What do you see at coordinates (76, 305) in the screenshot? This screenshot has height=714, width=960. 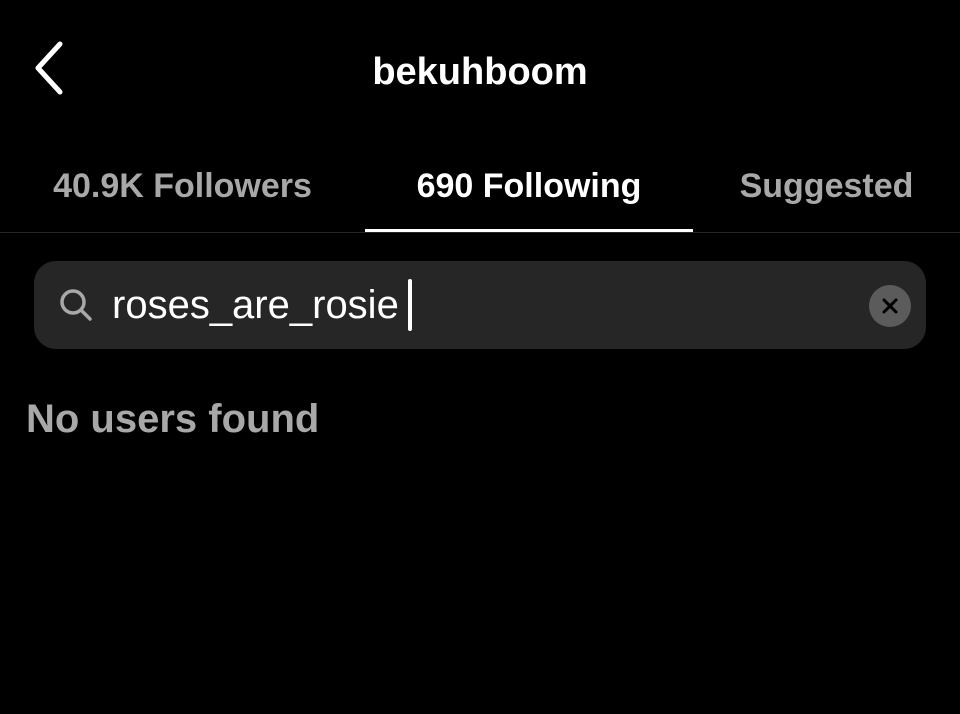 I see `search-icon` at bounding box center [76, 305].